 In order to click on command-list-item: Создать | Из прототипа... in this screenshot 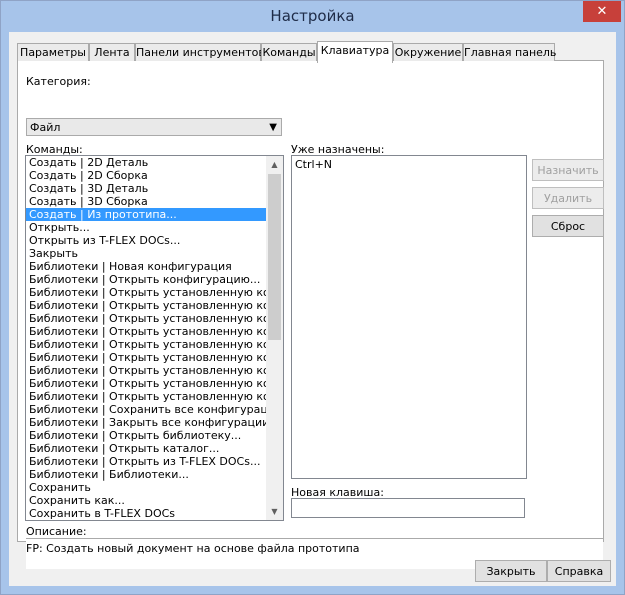, I will do `click(146, 214)`.